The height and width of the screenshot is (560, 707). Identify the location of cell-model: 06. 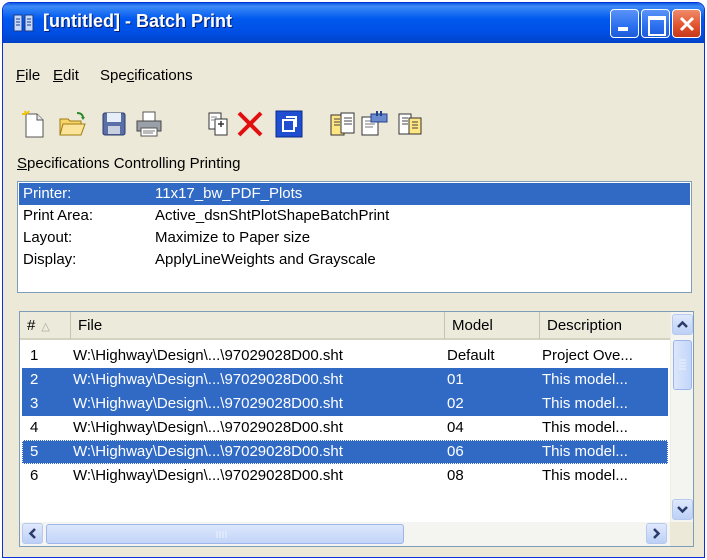
(455, 451).